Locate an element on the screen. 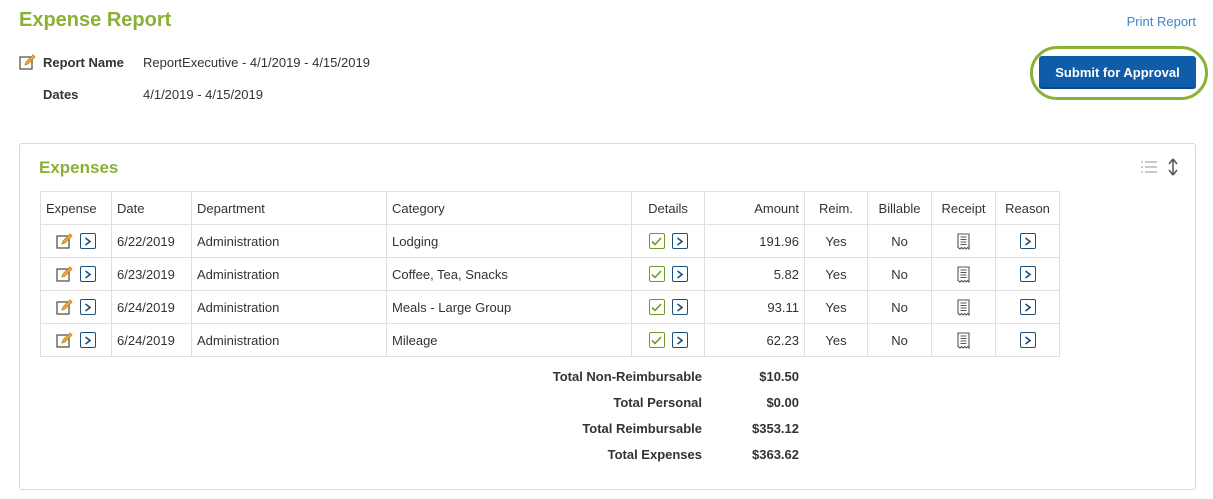  col-date: Date is located at coordinates (151, 208).